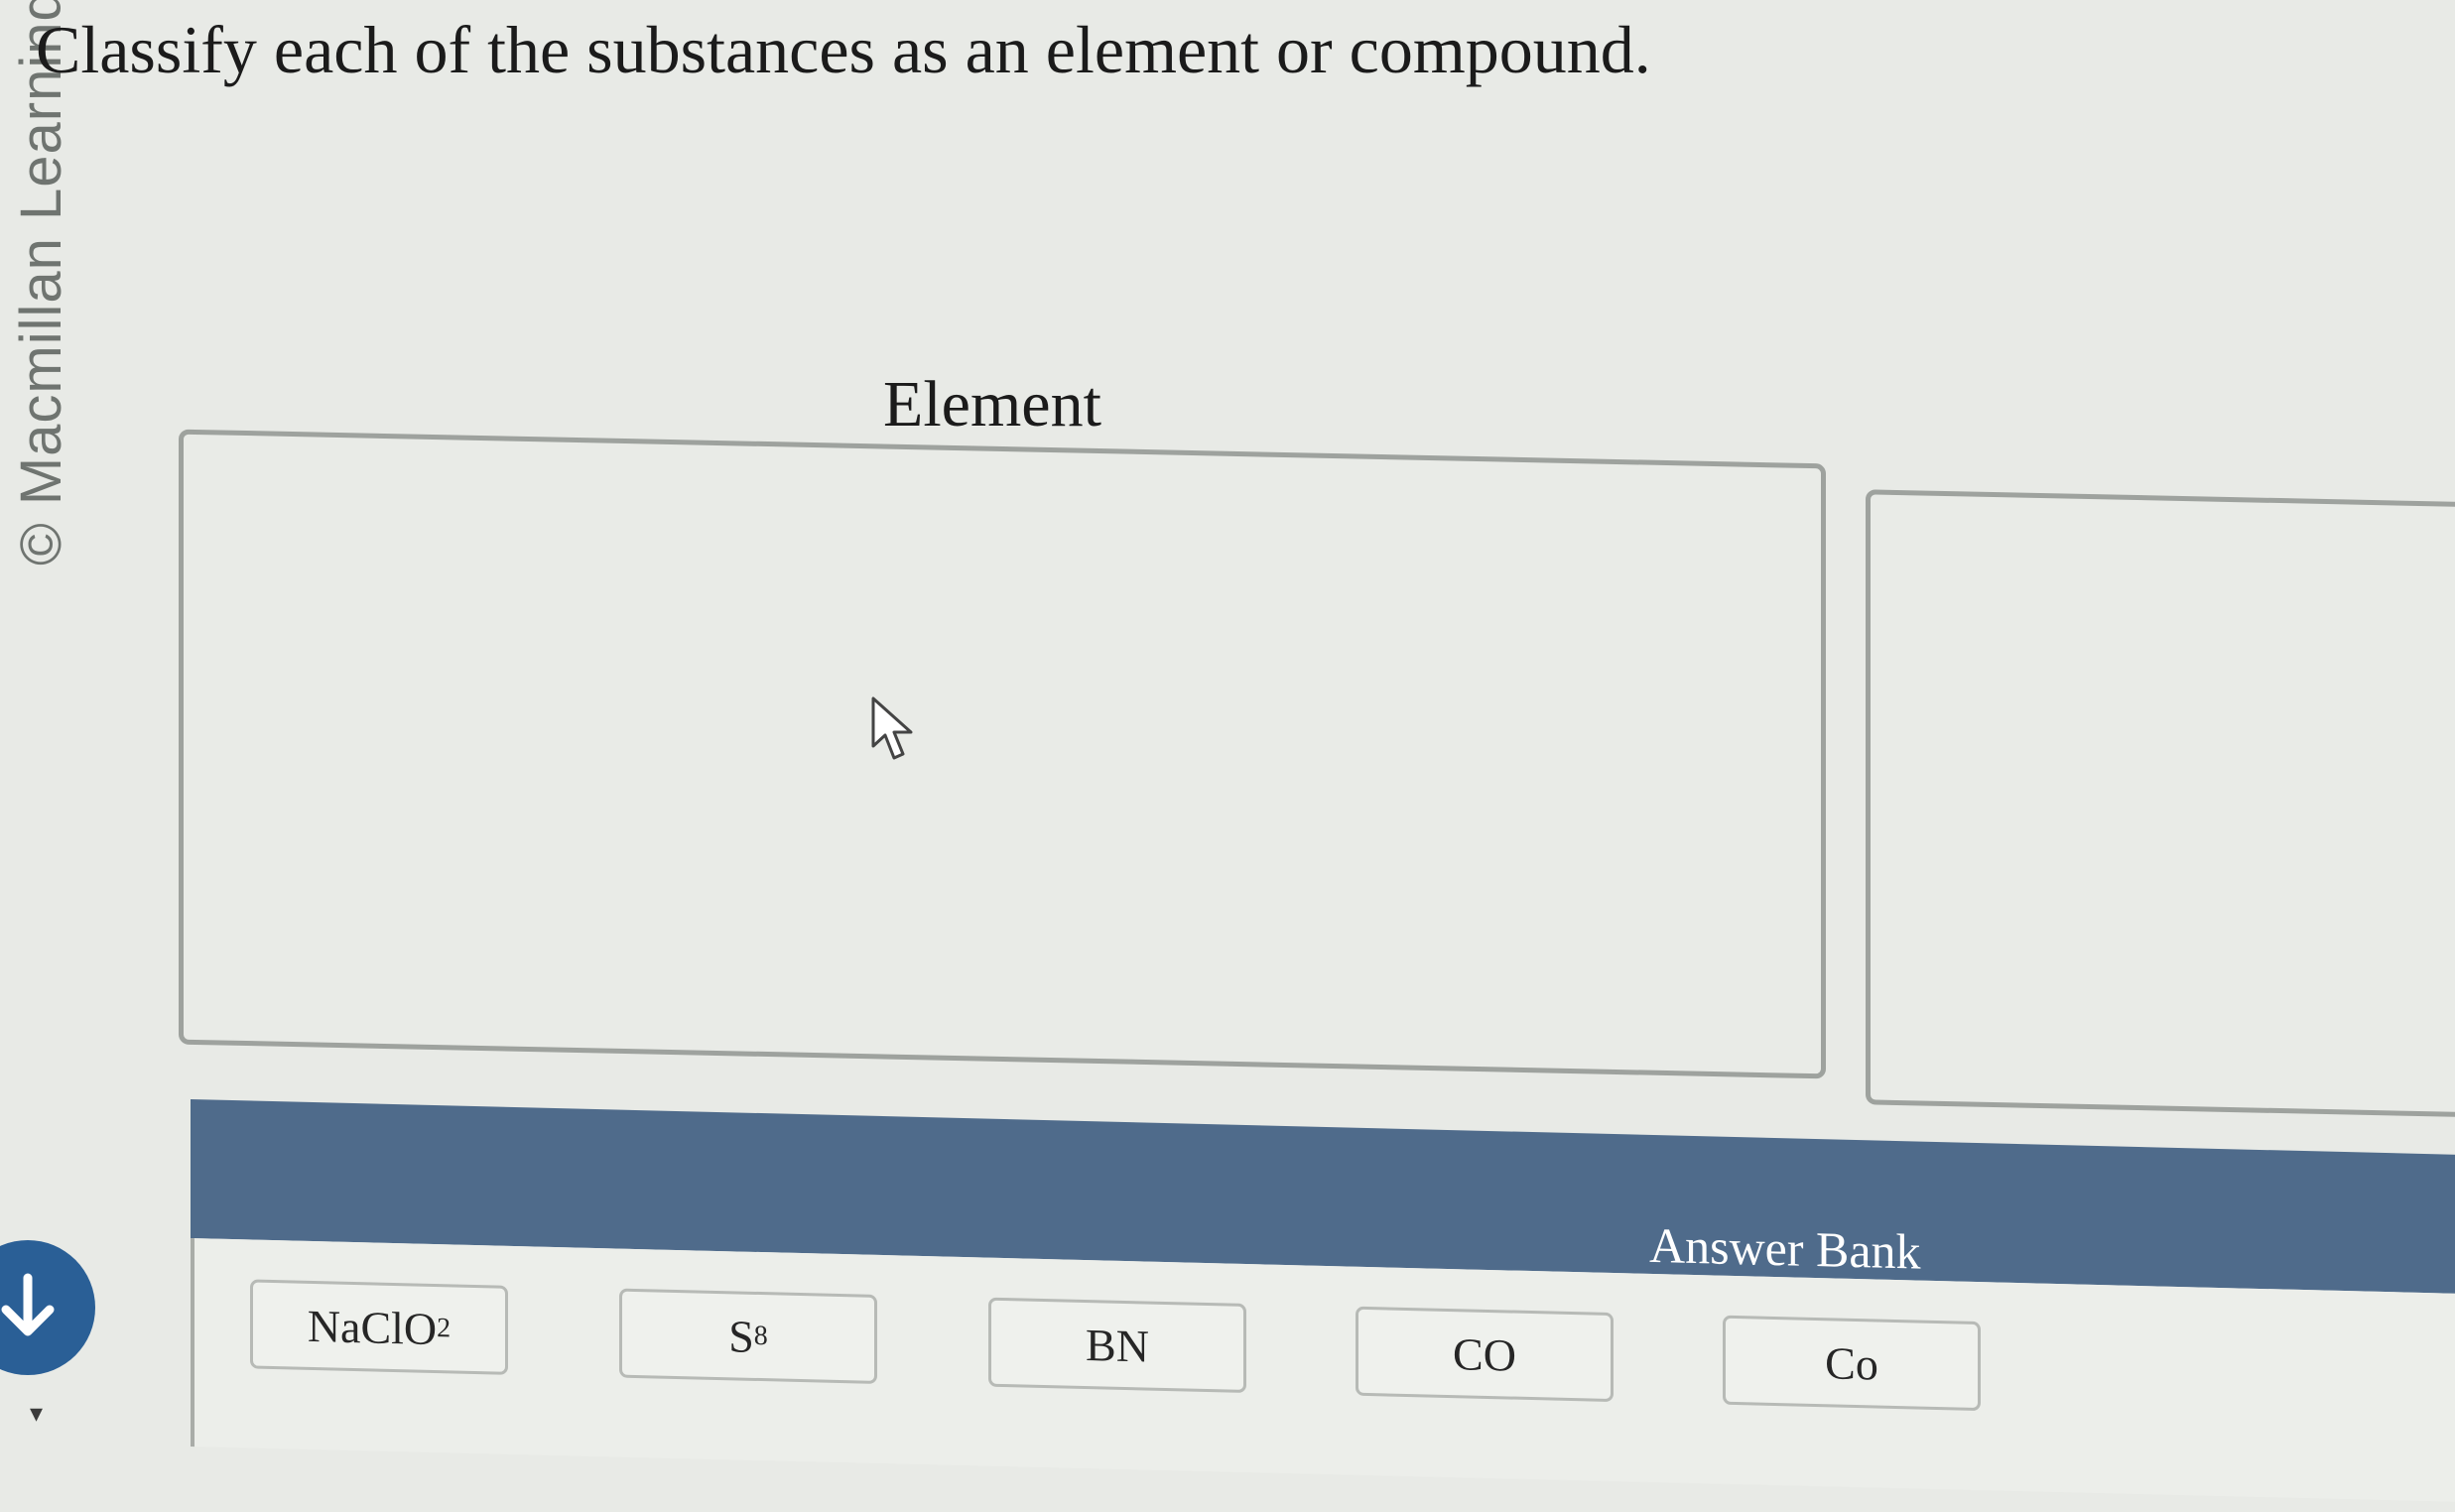  What do you see at coordinates (444, 1328) in the screenshot?
I see `tile-subscript: 2` at bounding box center [444, 1328].